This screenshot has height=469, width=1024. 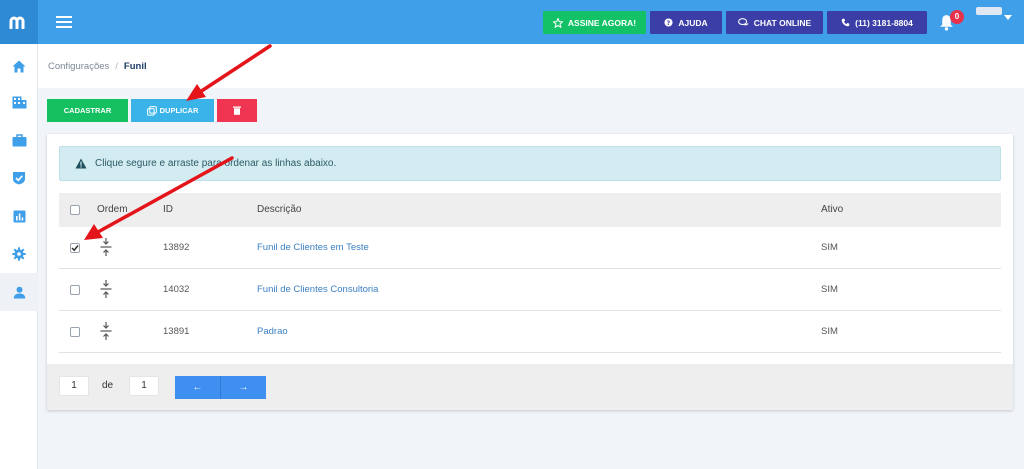 I want to click on table-header: Ordem ID Descrição Ativo, so click(x=530, y=210).